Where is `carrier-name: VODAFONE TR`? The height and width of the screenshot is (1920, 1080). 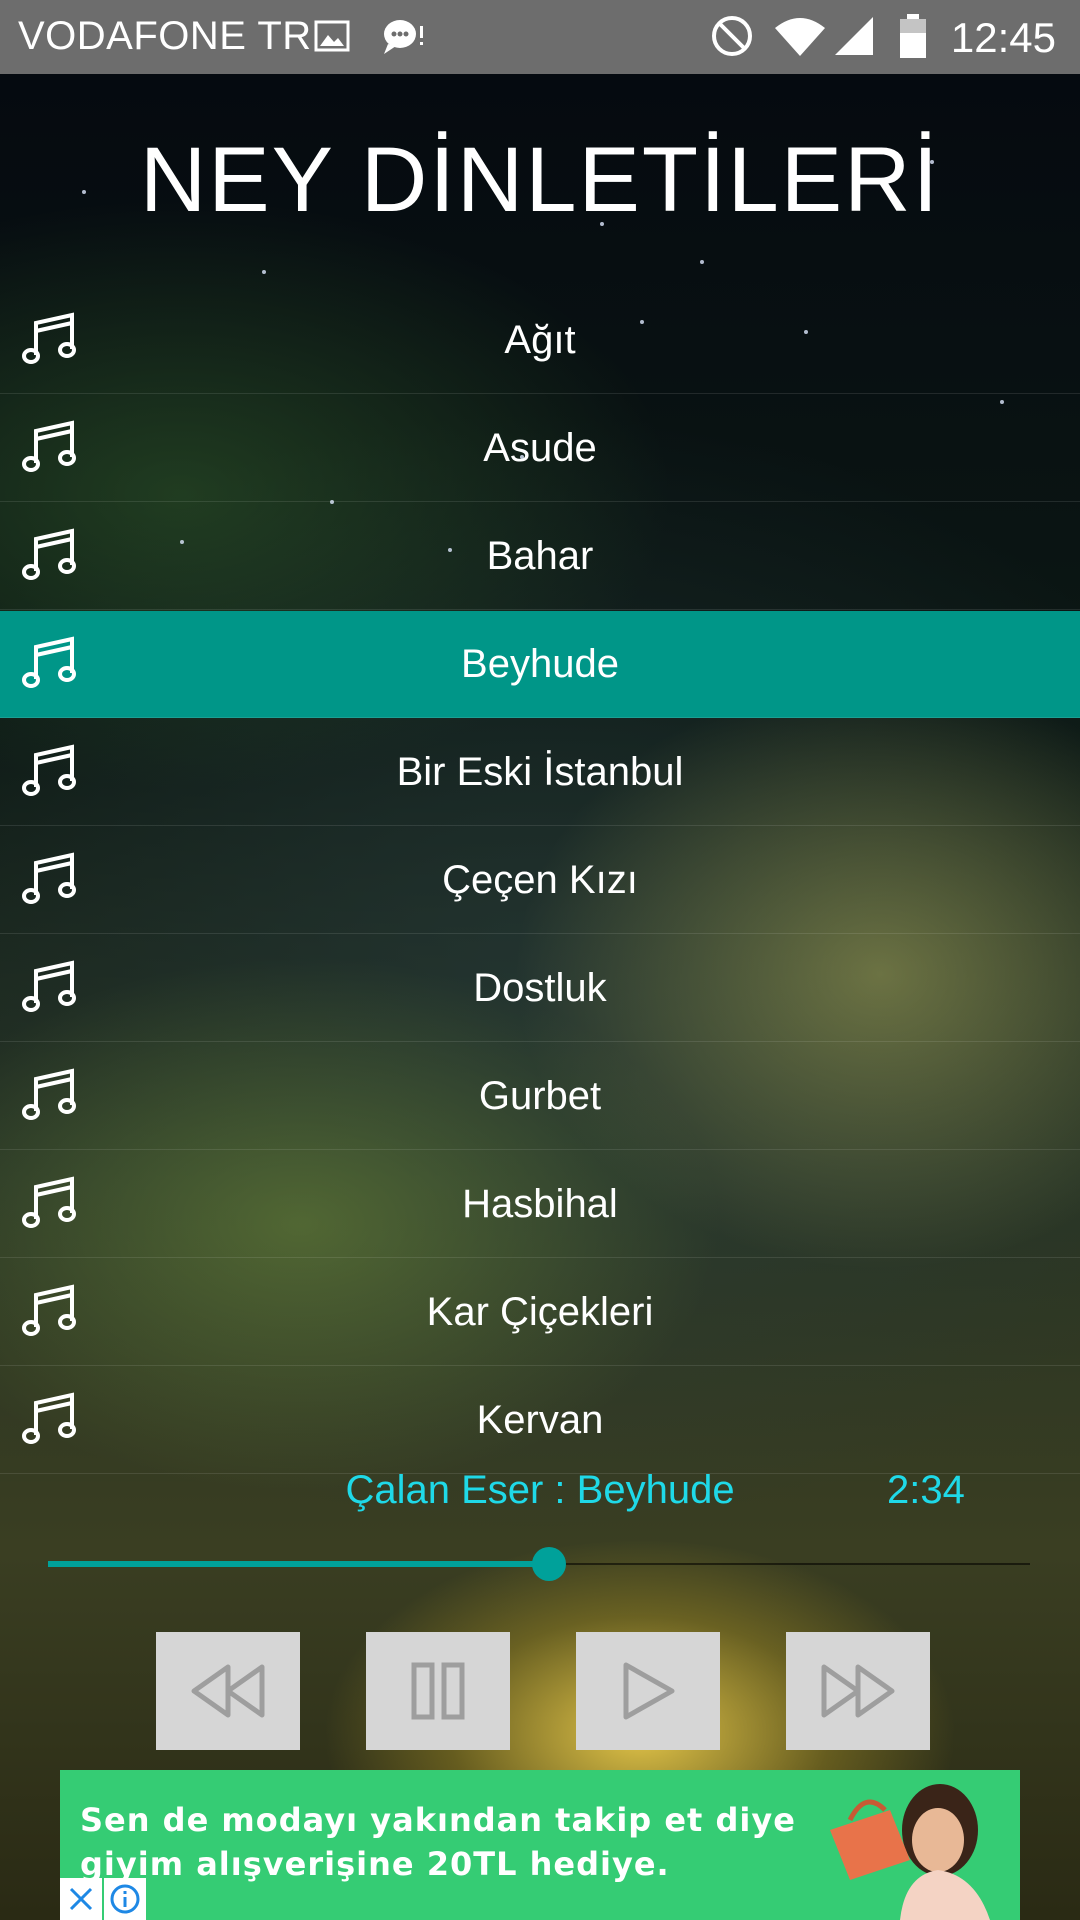
carrier-name: VODAFONE TR is located at coordinates (165, 36).